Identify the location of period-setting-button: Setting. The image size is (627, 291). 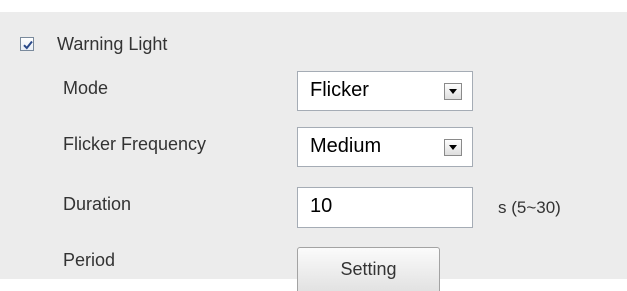
(368, 269).